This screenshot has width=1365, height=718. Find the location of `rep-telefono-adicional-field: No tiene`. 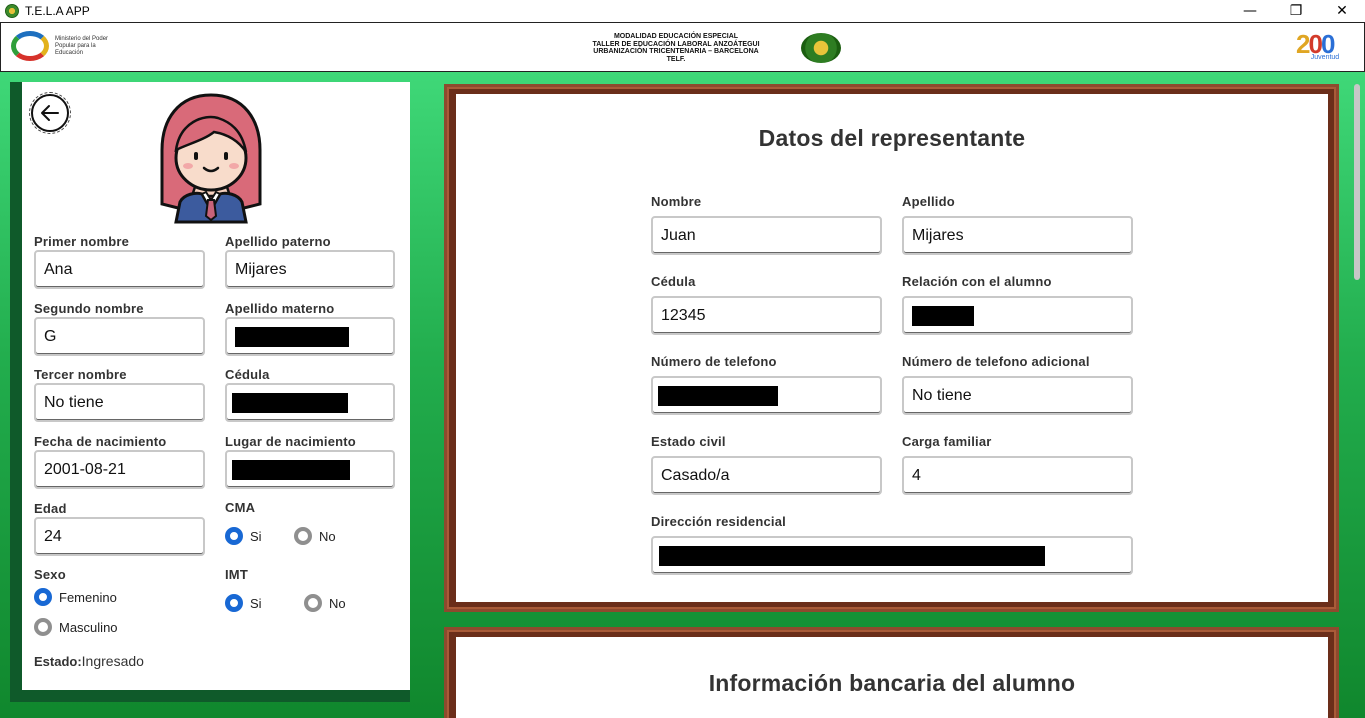

rep-telefono-adicional-field: No tiene is located at coordinates (1017, 395).